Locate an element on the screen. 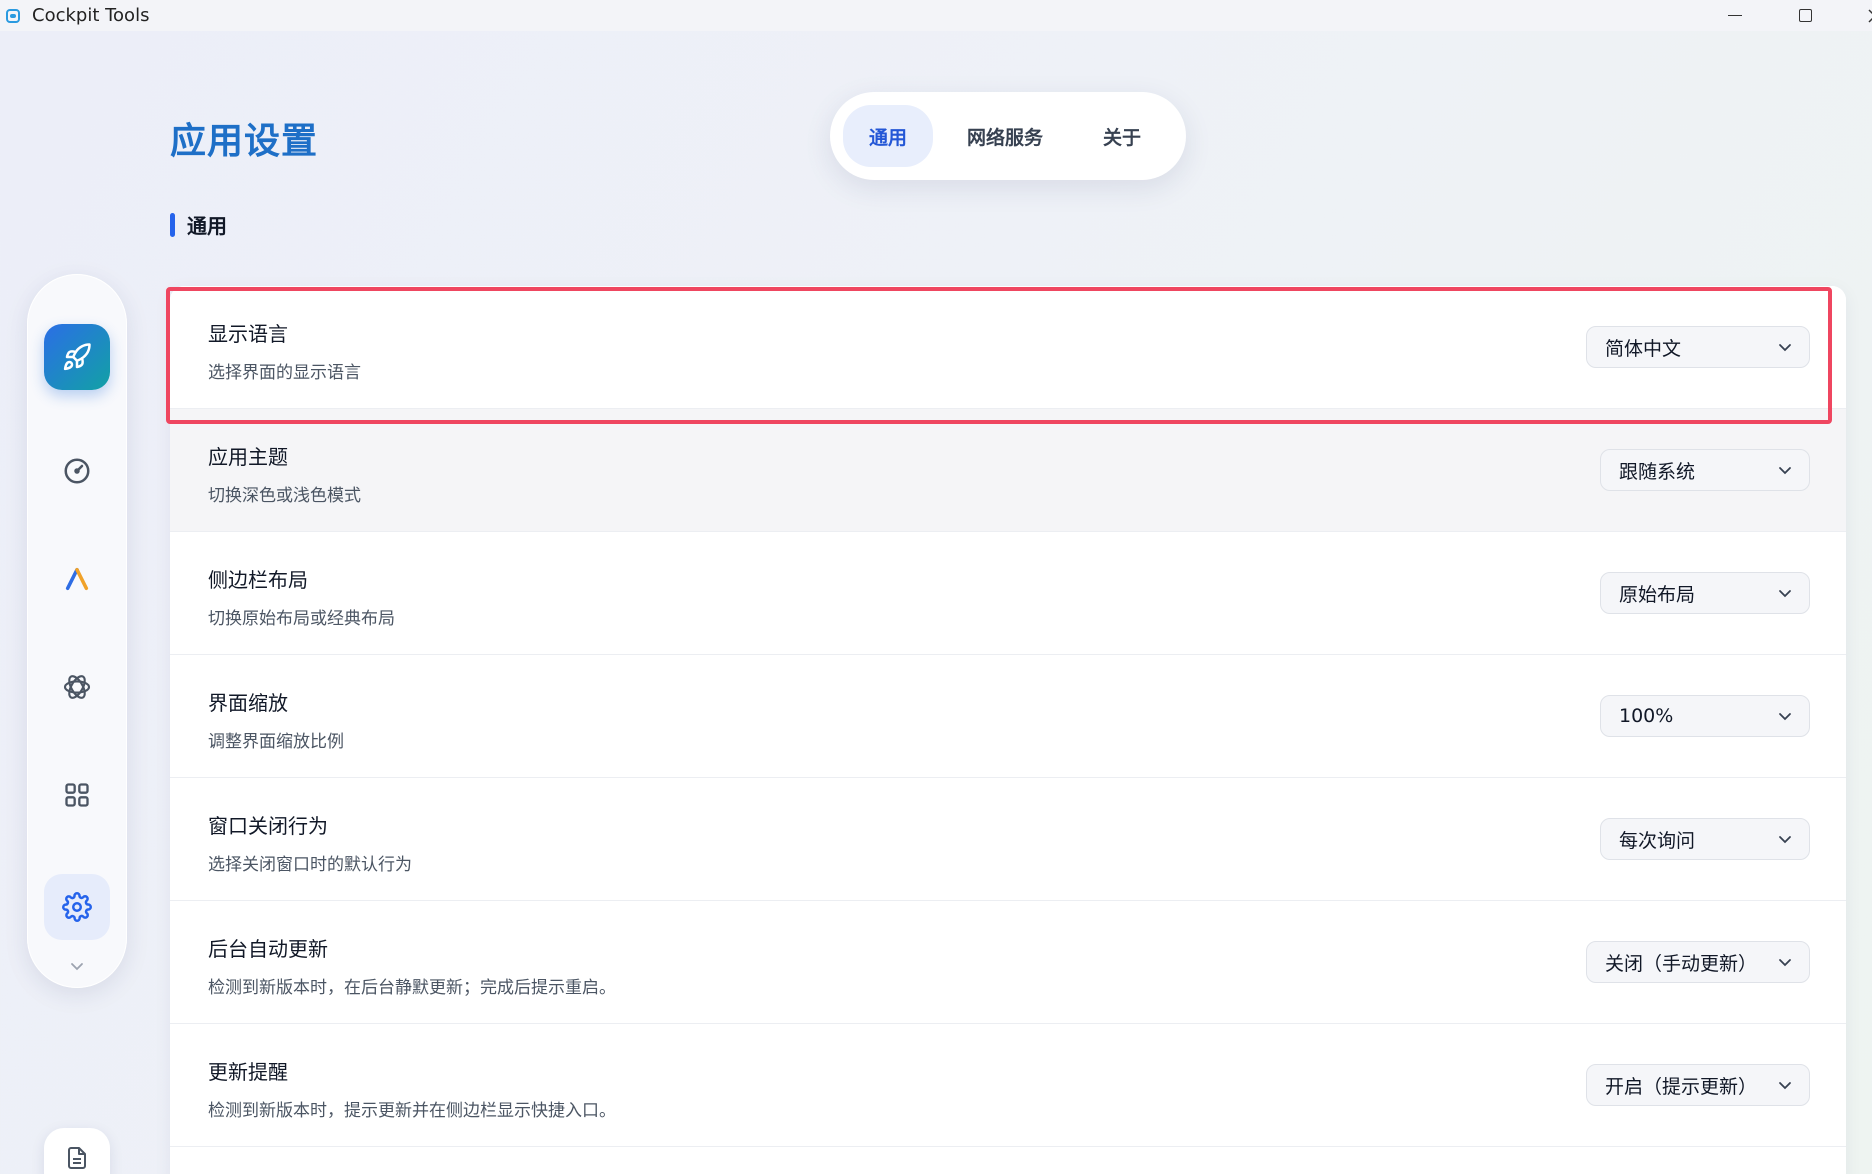 This screenshot has width=1872, height=1174. setting-description: 检测到新版本时，提示更新并在侧边栏显示快捷入口。 is located at coordinates (412, 1111).